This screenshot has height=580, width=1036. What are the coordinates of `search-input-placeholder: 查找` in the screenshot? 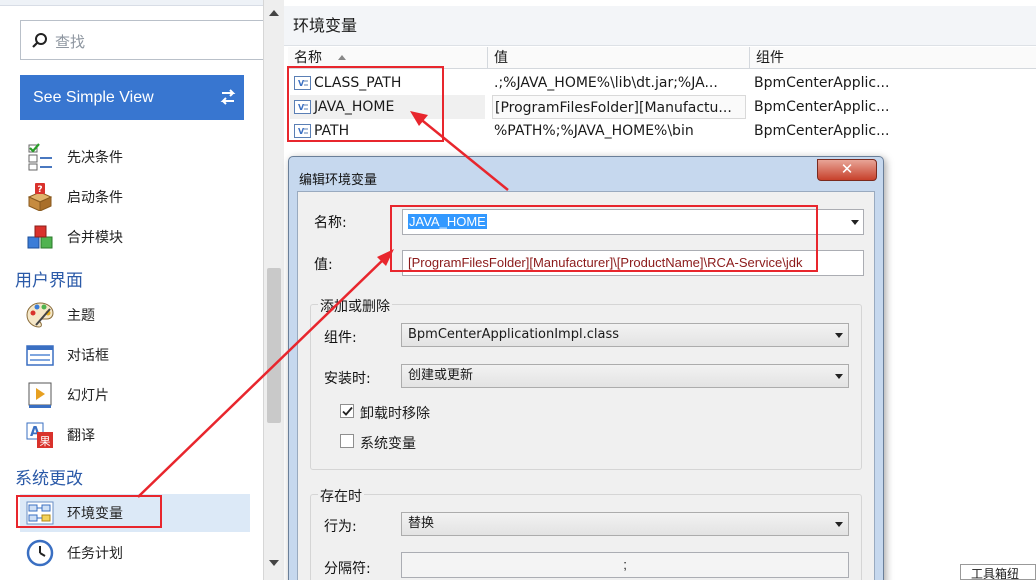 It's located at (70, 41).